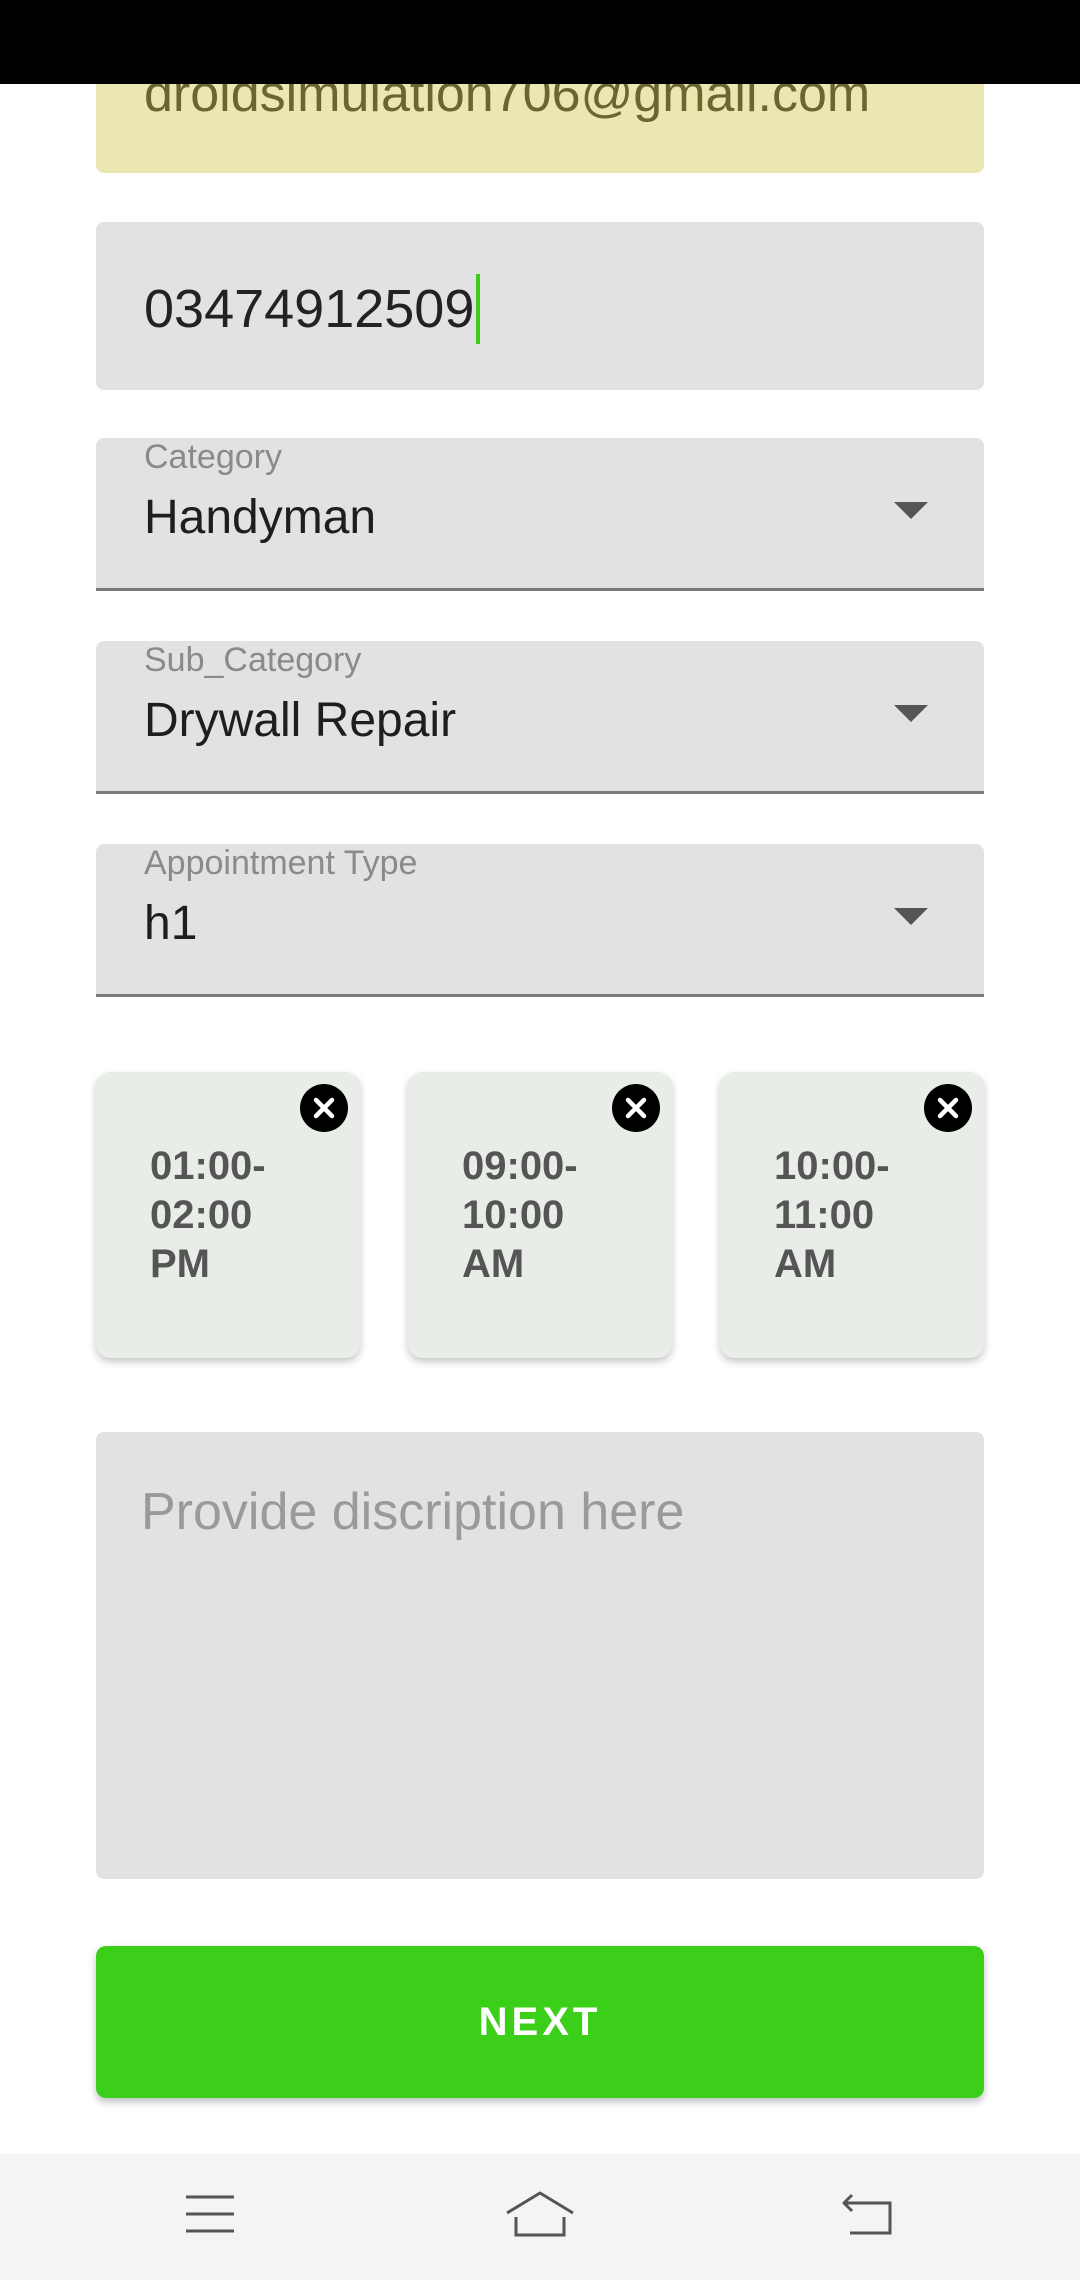 This screenshot has width=1080, height=2280. Describe the element at coordinates (260, 517) in the screenshot. I see `category-value: Handyman` at that location.